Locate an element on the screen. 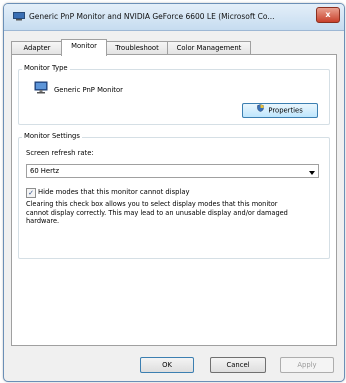  shield-icon is located at coordinates (260, 110).